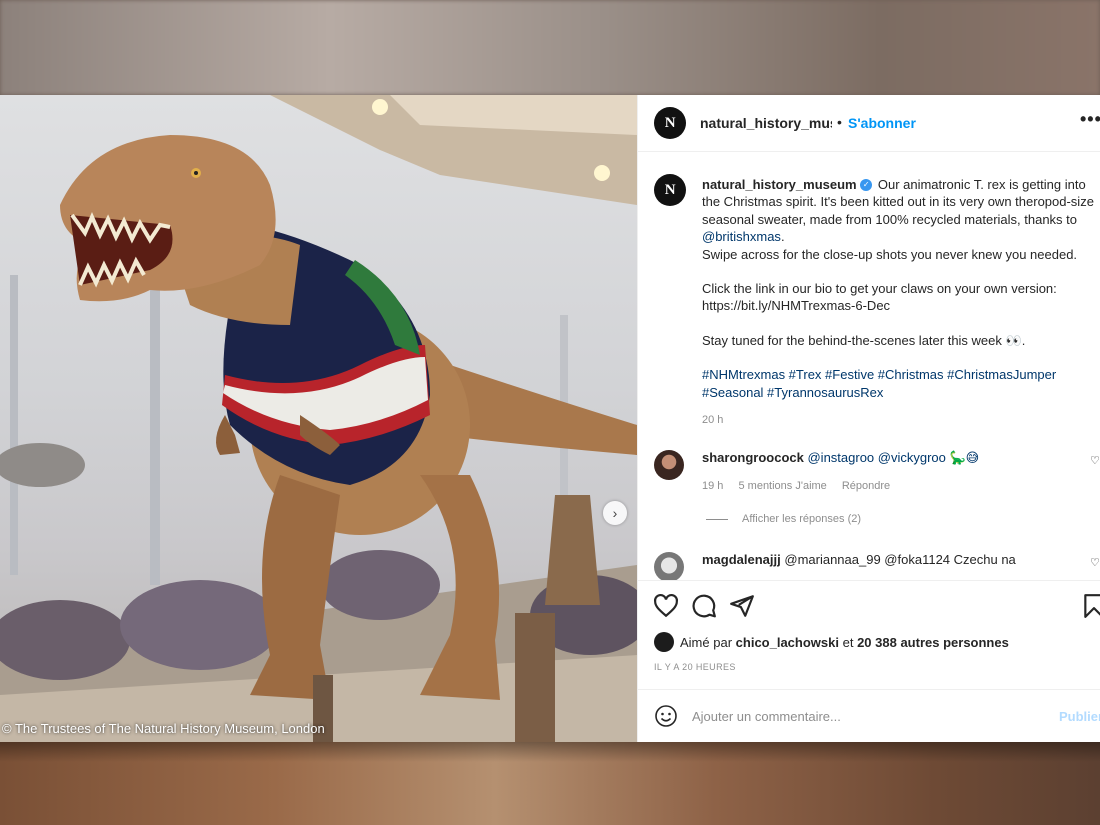  I want to click on post-header: N natural_history_museum • S'abonner •••, so click(869, 123).